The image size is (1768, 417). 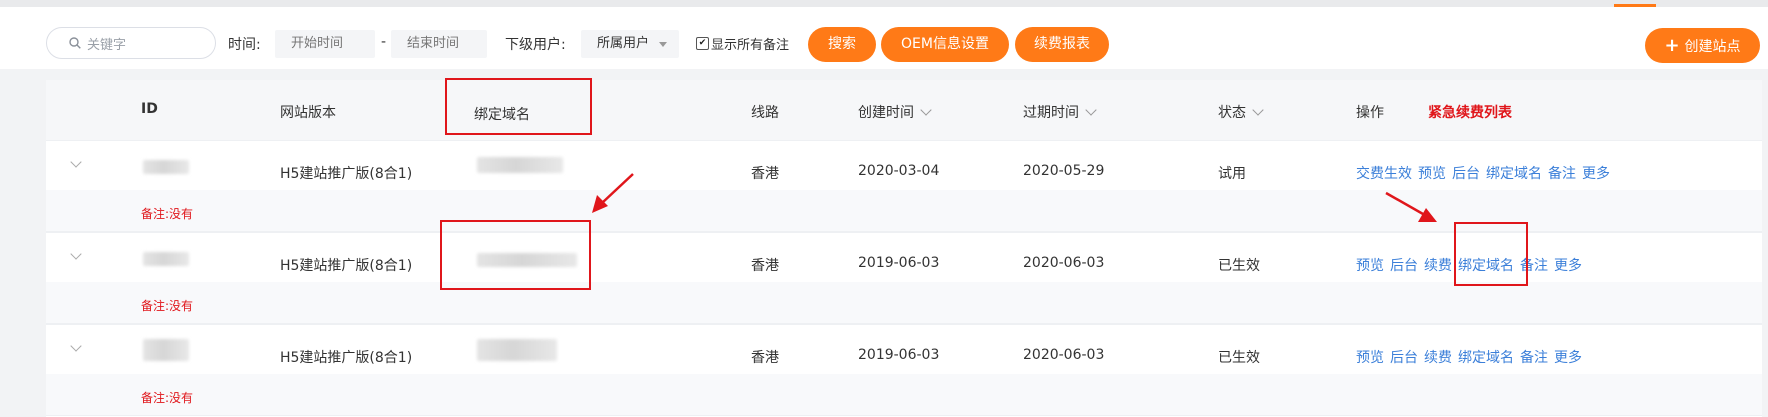 What do you see at coordinates (1470, 112) in the screenshot?
I see `urgent-renewal-link: 紧急续费列表` at bounding box center [1470, 112].